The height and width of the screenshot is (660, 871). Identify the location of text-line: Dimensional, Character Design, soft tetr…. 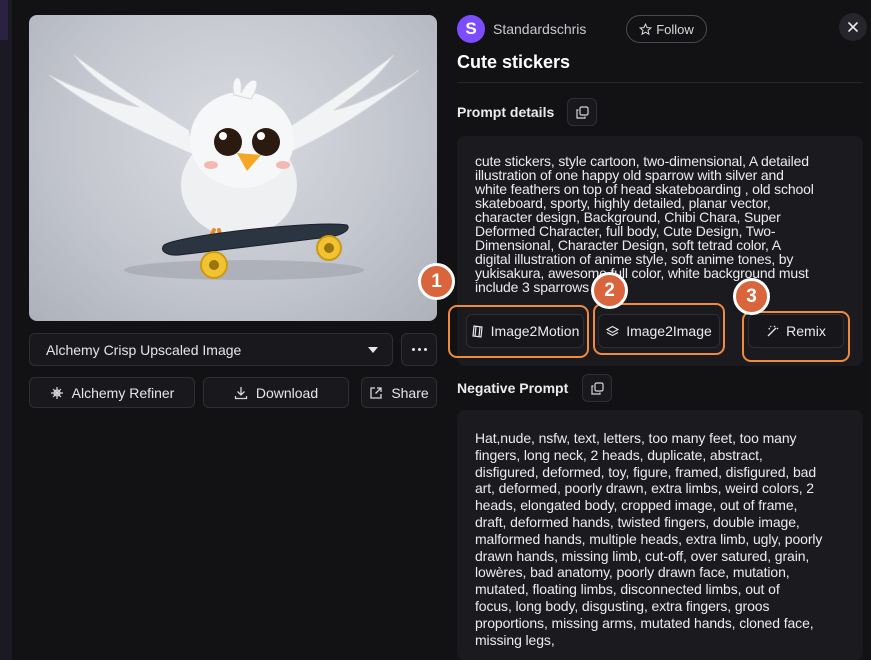
(628, 245).